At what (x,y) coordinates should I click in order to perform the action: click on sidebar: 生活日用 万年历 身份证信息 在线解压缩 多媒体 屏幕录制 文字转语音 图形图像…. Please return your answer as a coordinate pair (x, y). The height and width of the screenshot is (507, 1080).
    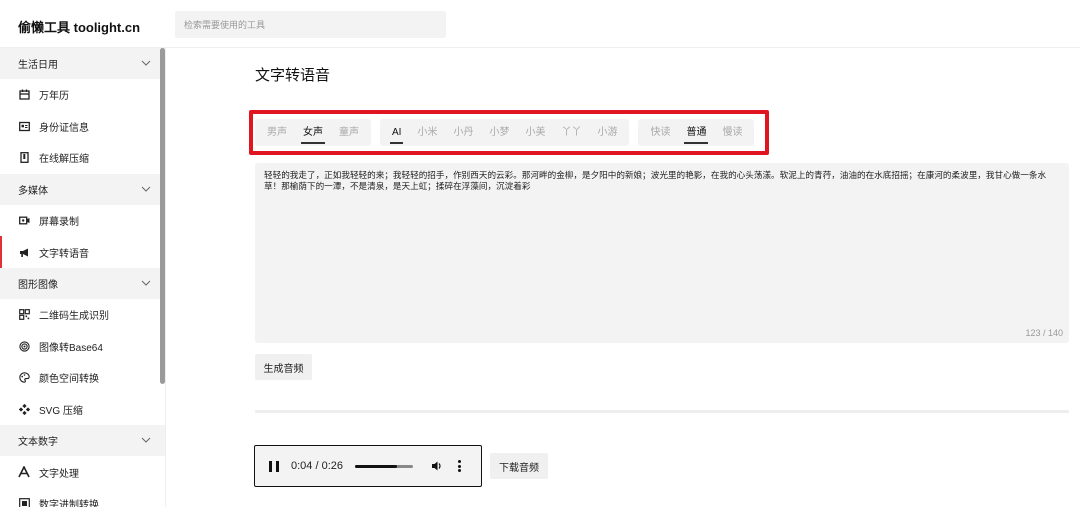
    Looking at the image, I should click on (83, 277).